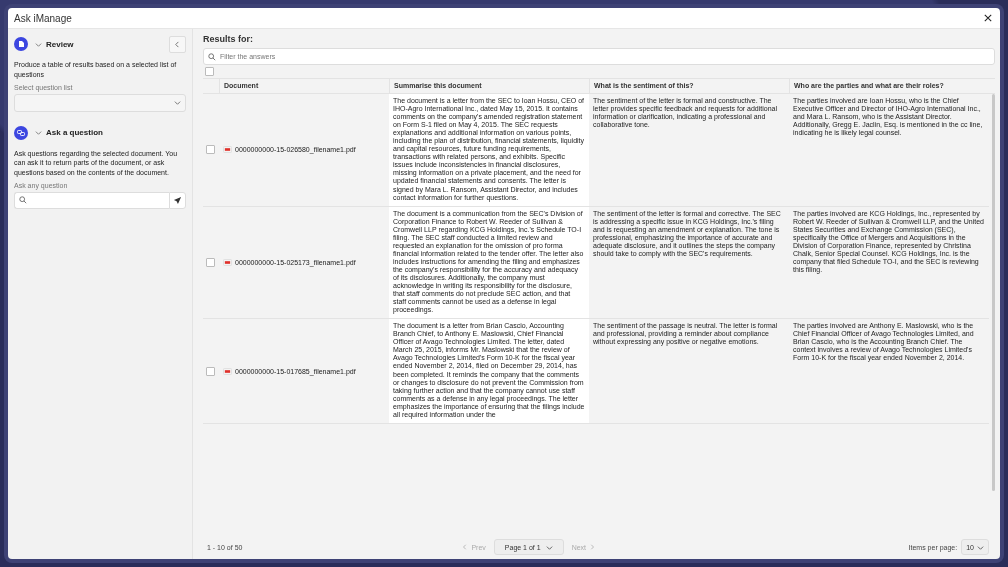  What do you see at coordinates (60, 44) in the screenshot?
I see `section-title: Review` at bounding box center [60, 44].